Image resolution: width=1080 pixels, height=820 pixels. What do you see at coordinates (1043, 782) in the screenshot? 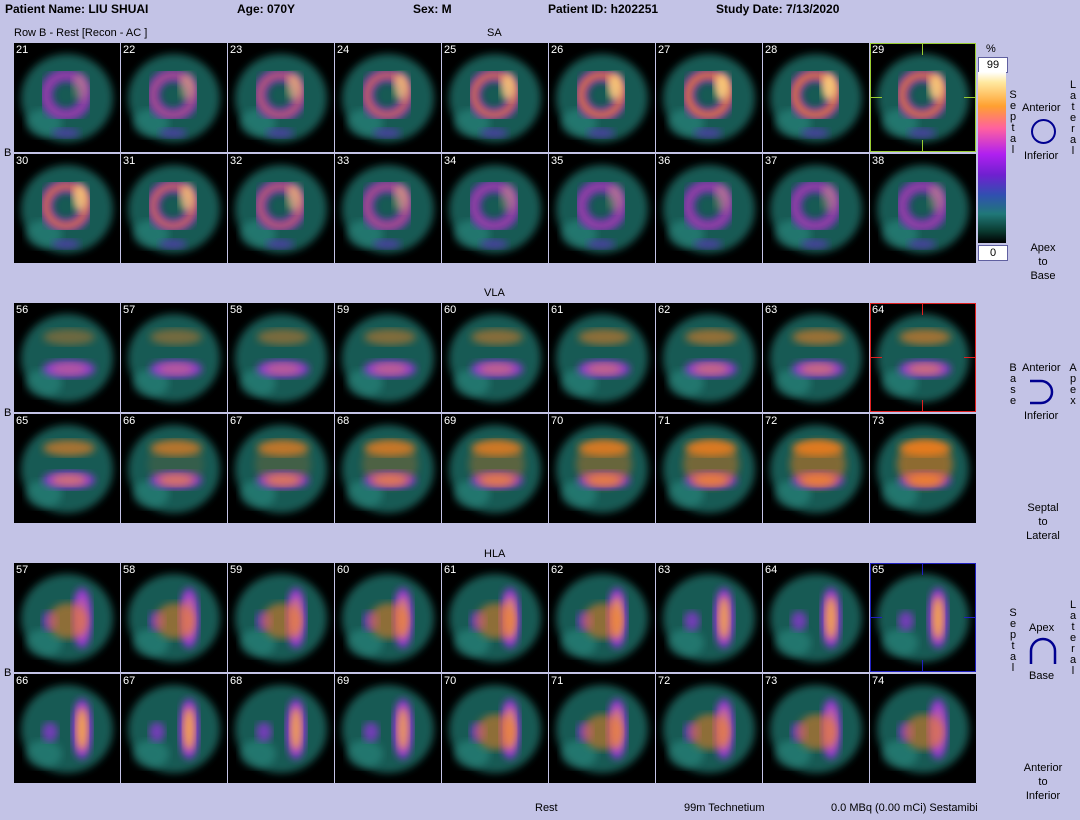
I see `legend-caption: Anterior to Inferior` at bounding box center [1043, 782].